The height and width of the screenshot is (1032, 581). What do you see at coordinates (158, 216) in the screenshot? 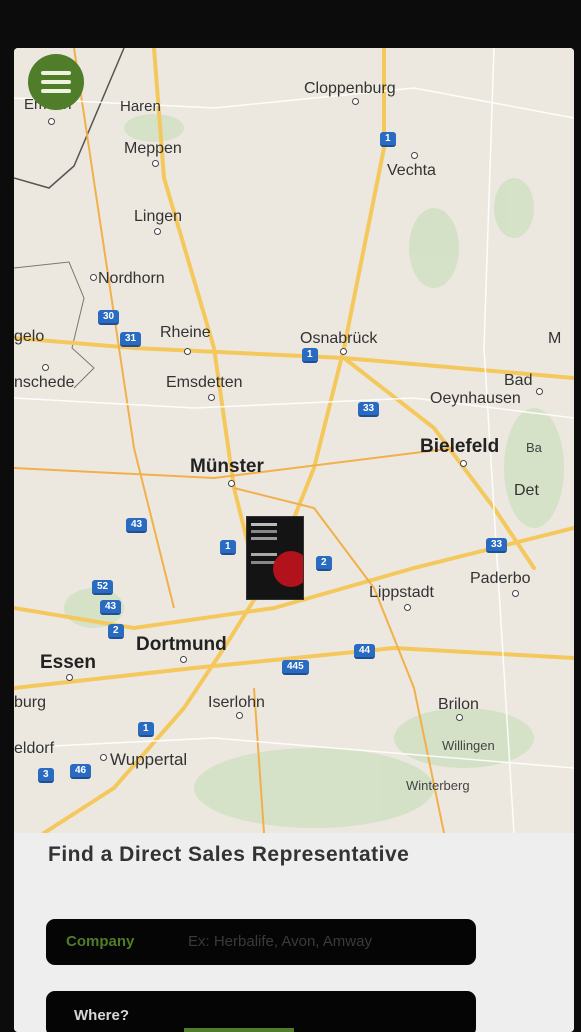
I see `city-label-lingen: Lingen` at bounding box center [158, 216].